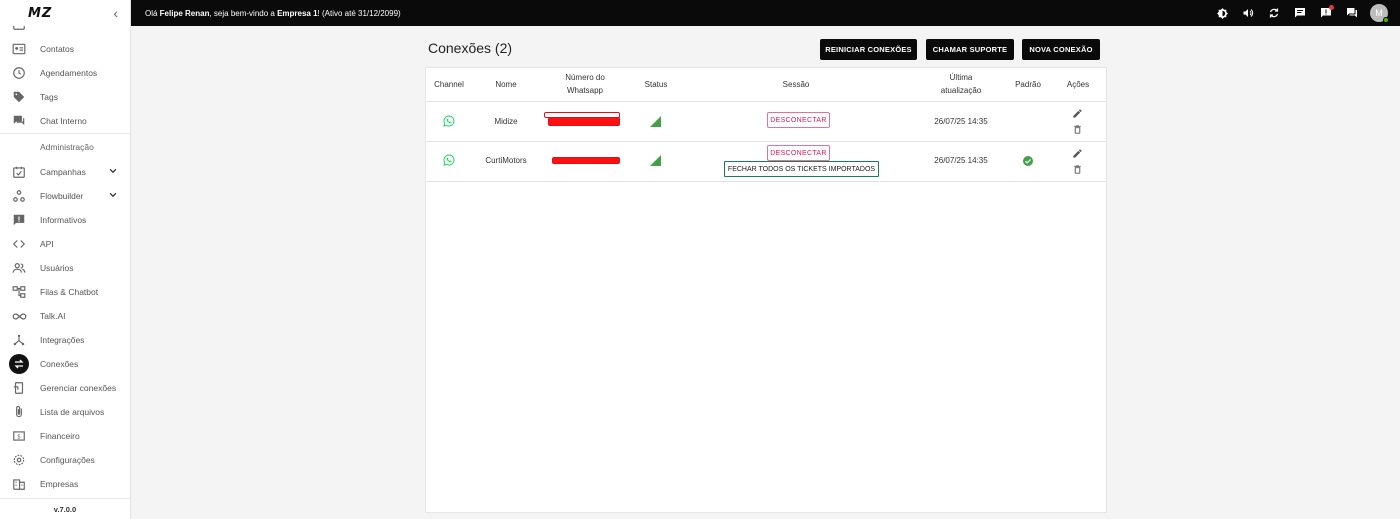 This screenshot has width=1400, height=519. What do you see at coordinates (65, 436) in the screenshot?
I see `sidebar-item-financeiro: $ Financeiro` at bounding box center [65, 436].